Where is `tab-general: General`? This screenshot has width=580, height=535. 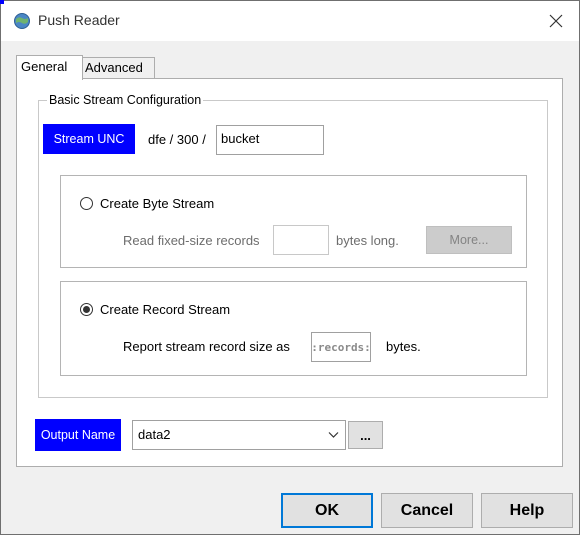
tab-general: General is located at coordinates (49, 67).